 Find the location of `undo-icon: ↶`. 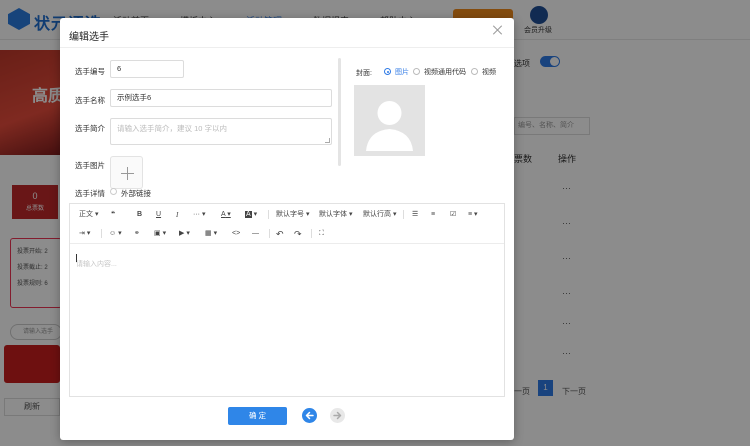

undo-icon: ↶ is located at coordinates (280, 234).